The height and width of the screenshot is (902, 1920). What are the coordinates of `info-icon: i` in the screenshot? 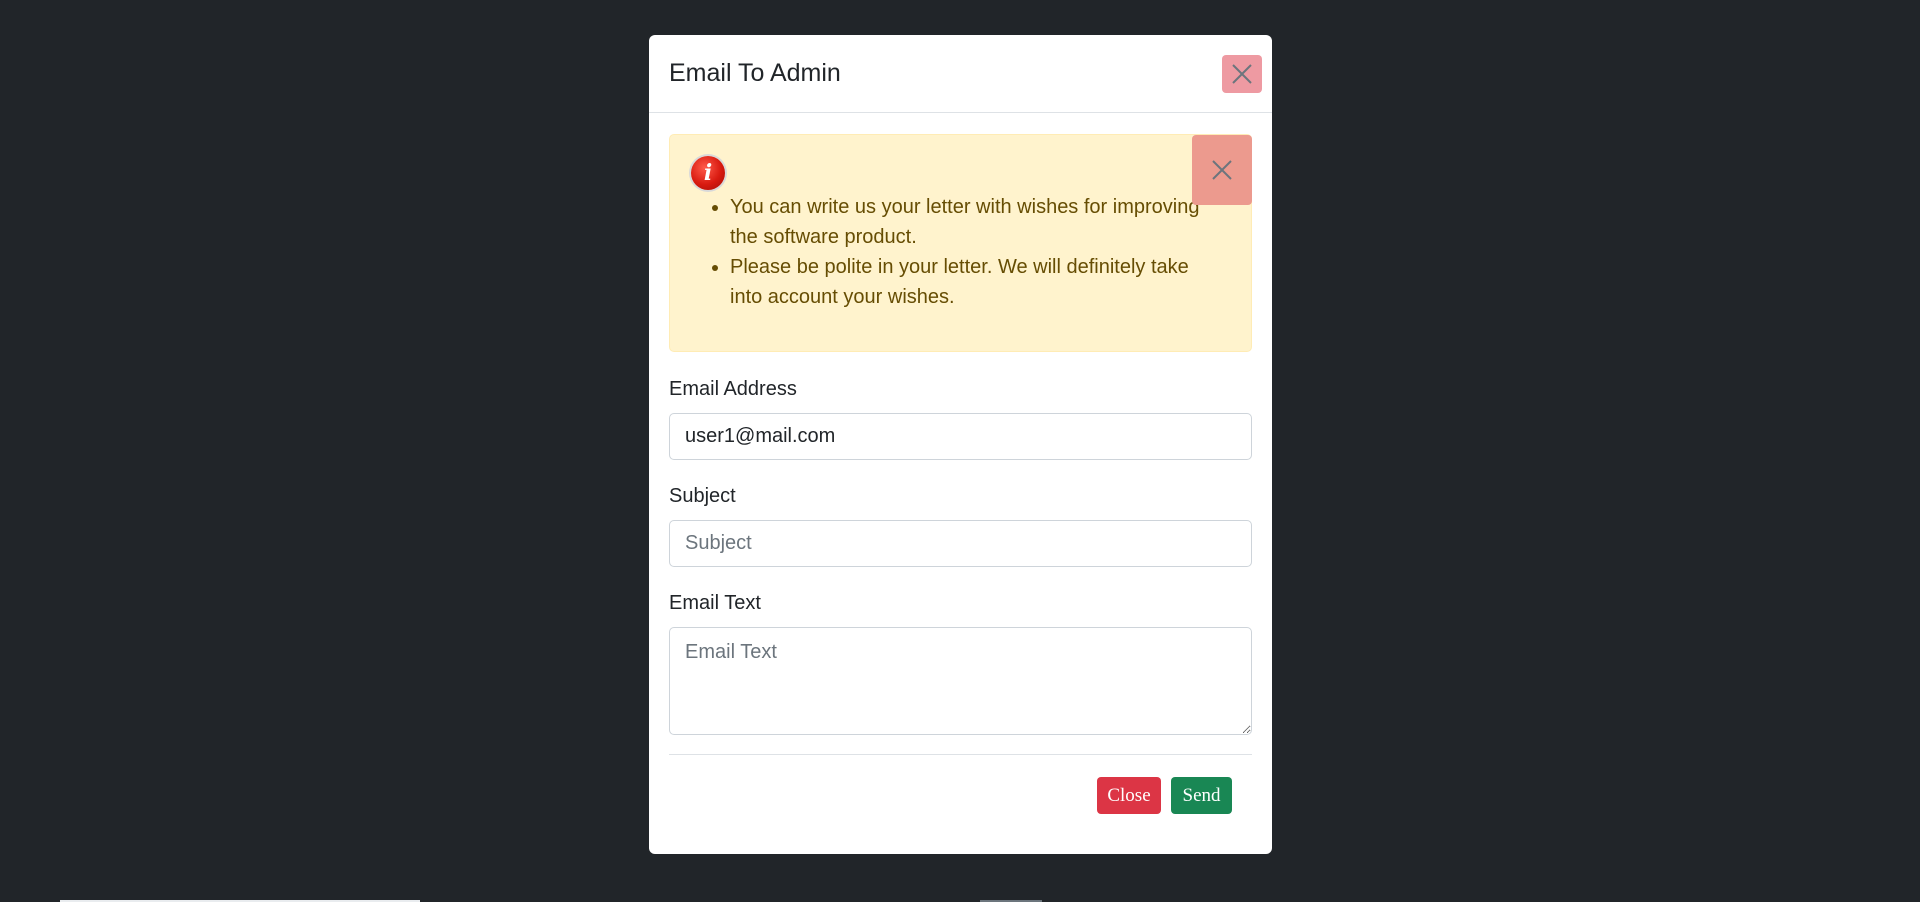 It's located at (708, 173).